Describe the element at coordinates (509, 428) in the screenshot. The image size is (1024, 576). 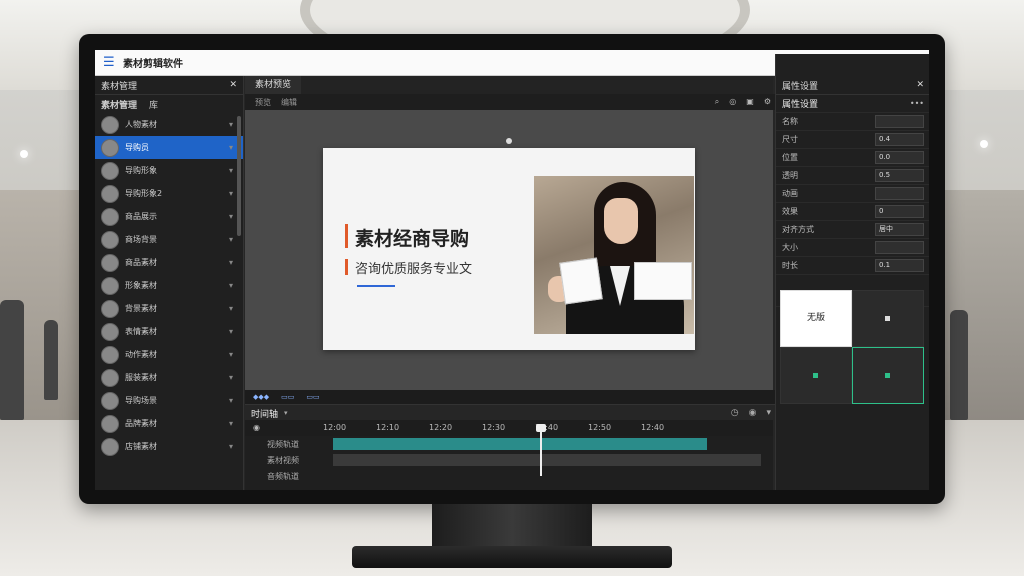
I see `timeline-ruler: ◉ 12:00 12:10 12:20 12:30 12:40 12:50 12:40` at that location.